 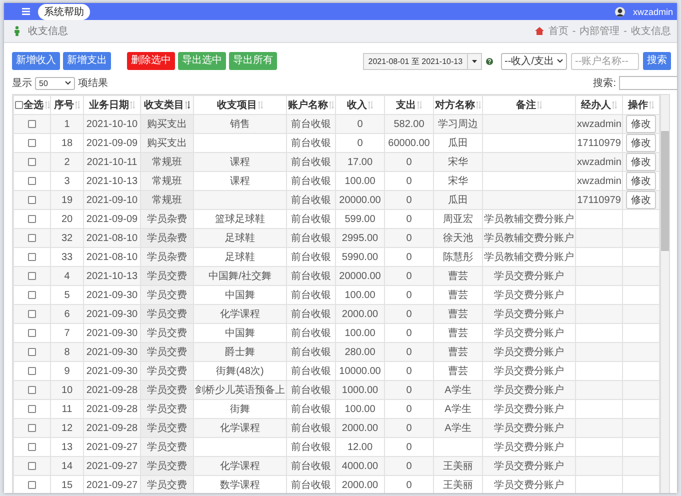 I want to click on help-button: 系统帮助, so click(x=64, y=12).